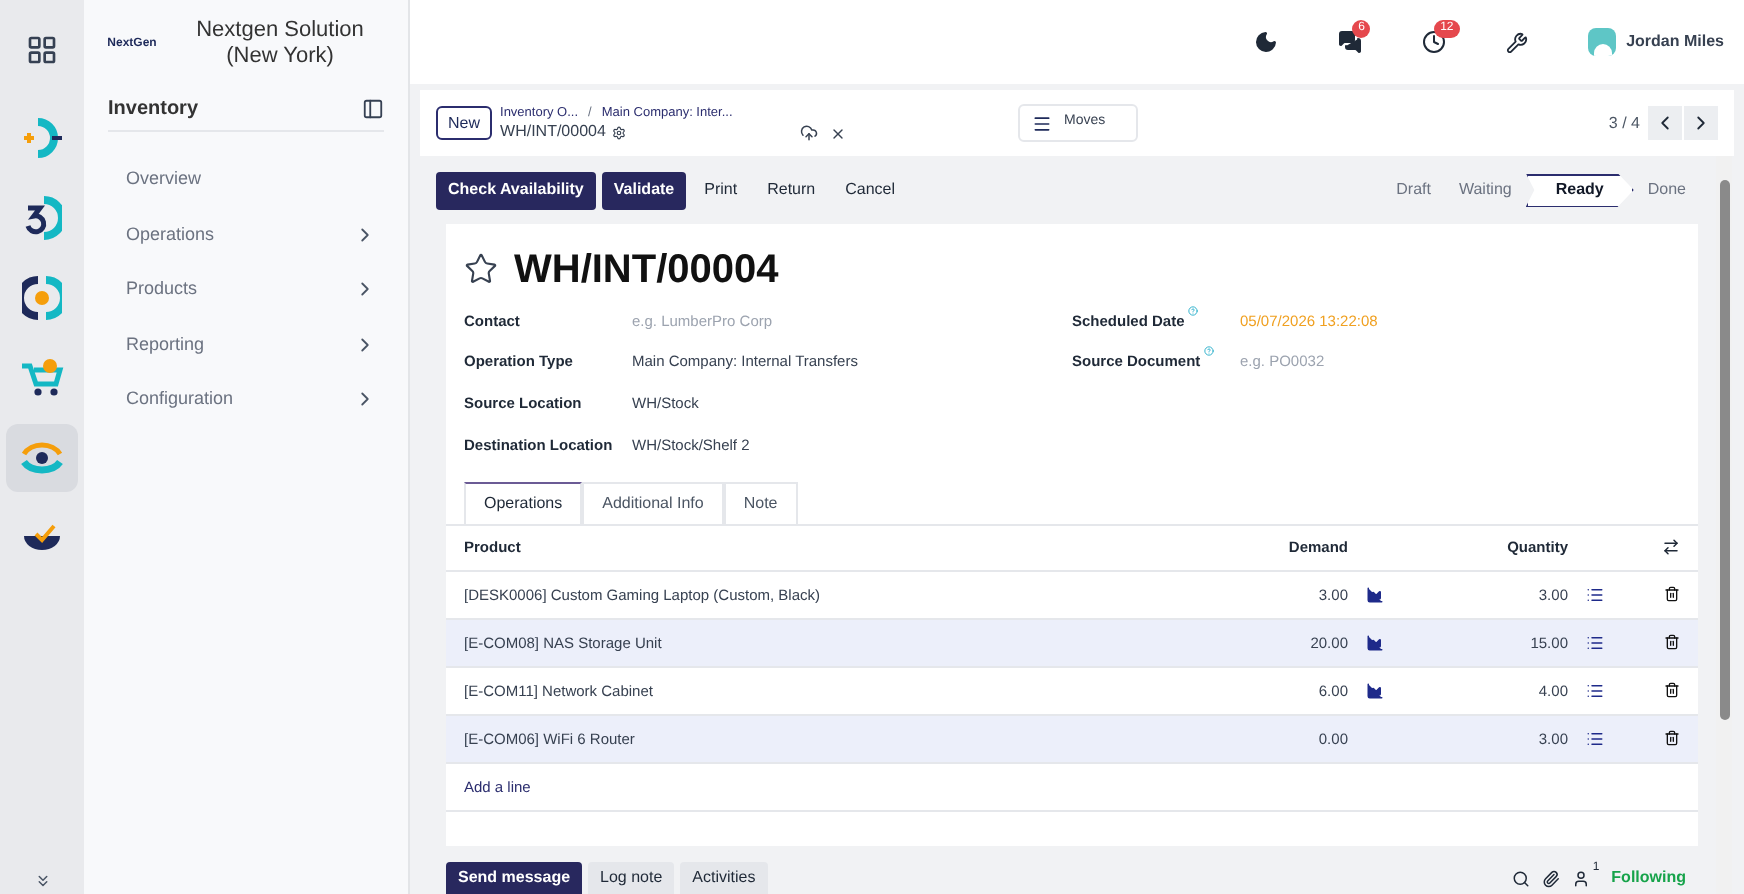 Image resolution: width=1744 pixels, height=894 pixels. Describe the element at coordinates (1579, 190) in the screenshot. I see `status-stage: Ready` at that location.